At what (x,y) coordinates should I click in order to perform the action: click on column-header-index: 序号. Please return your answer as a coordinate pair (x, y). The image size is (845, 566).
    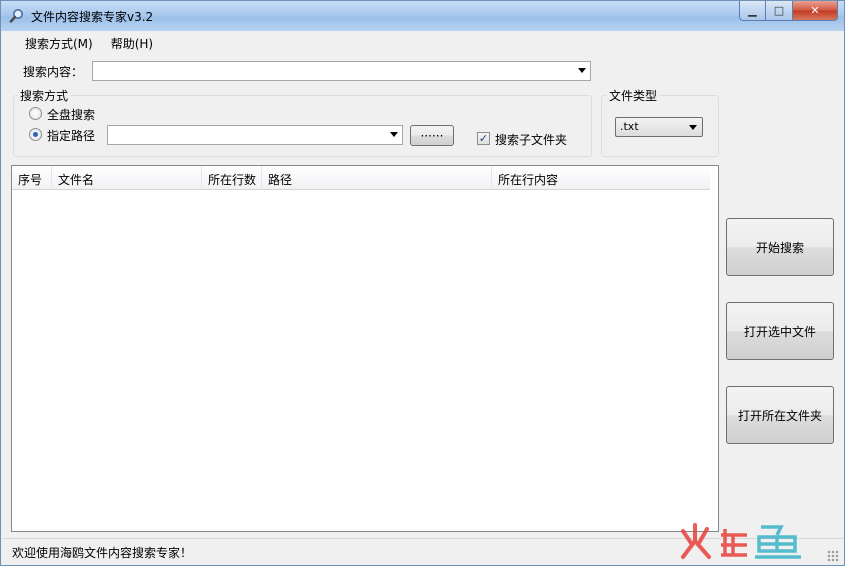
    Looking at the image, I should click on (32, 178).